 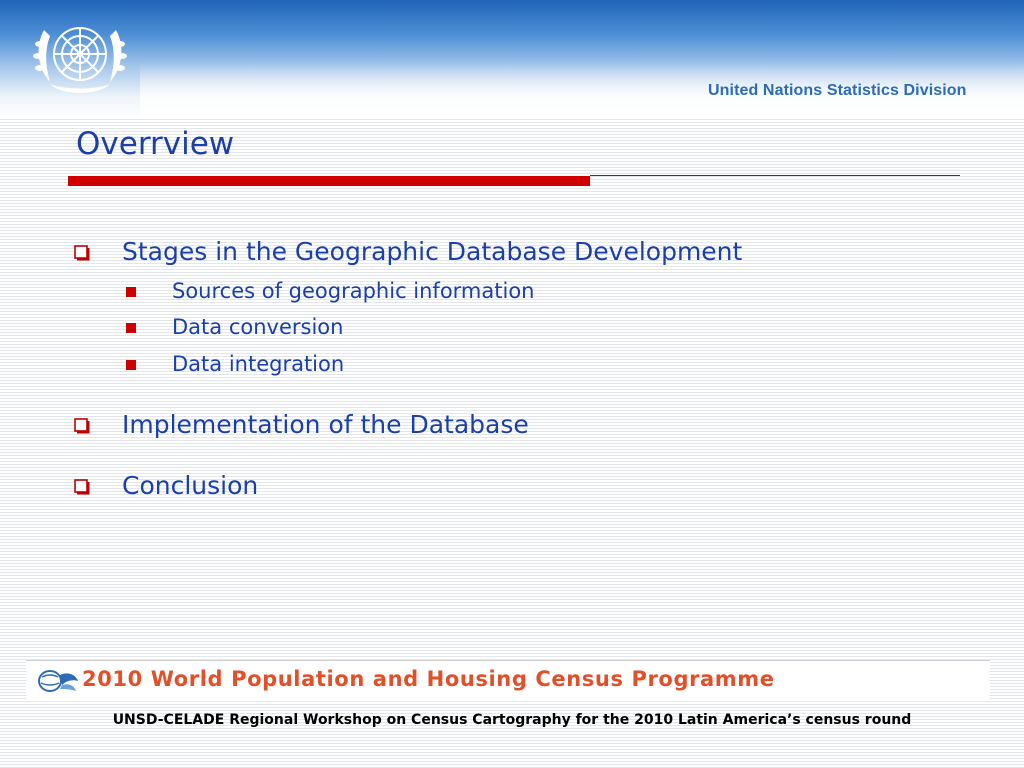 I want to click on bullet-item: Implementation of the Database, so click(x=325, y=424).